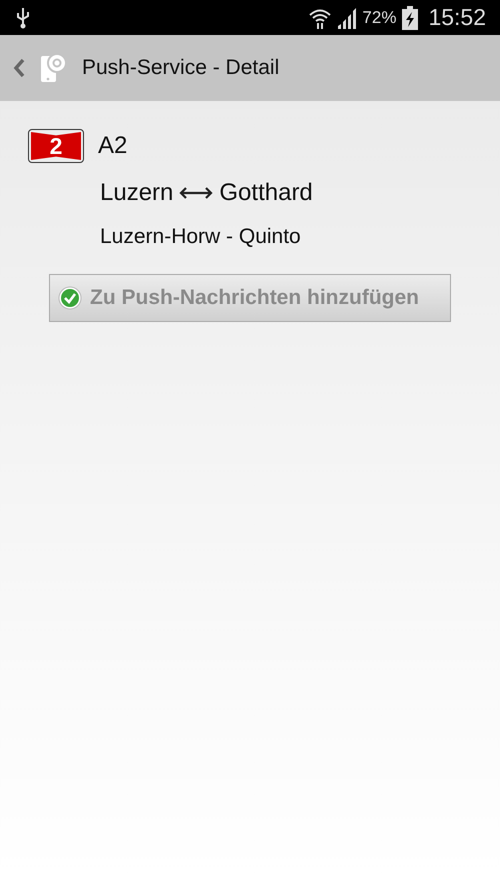 The image size is (500, 889). Describe the element at coordinates (70, 298) in the screenshot. I see `check-icon` at that location.